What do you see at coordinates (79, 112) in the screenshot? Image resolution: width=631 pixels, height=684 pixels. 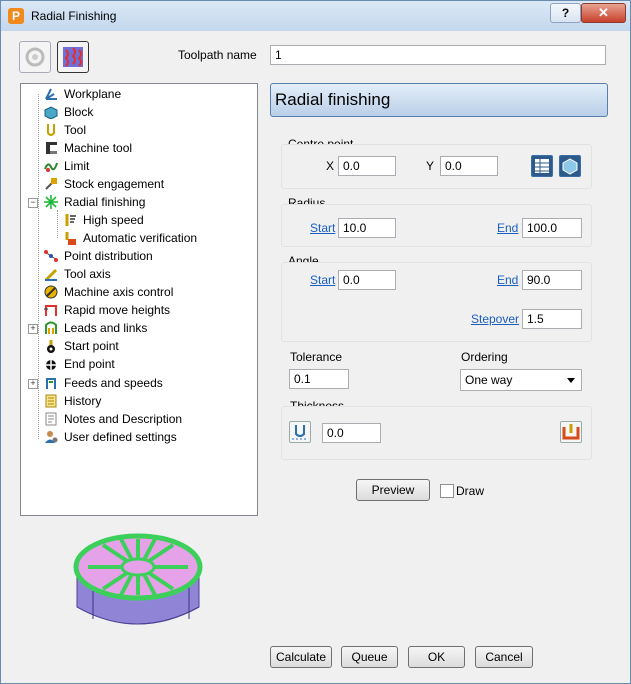 I see `tree-label: Block` at bounding box center [79, 112].